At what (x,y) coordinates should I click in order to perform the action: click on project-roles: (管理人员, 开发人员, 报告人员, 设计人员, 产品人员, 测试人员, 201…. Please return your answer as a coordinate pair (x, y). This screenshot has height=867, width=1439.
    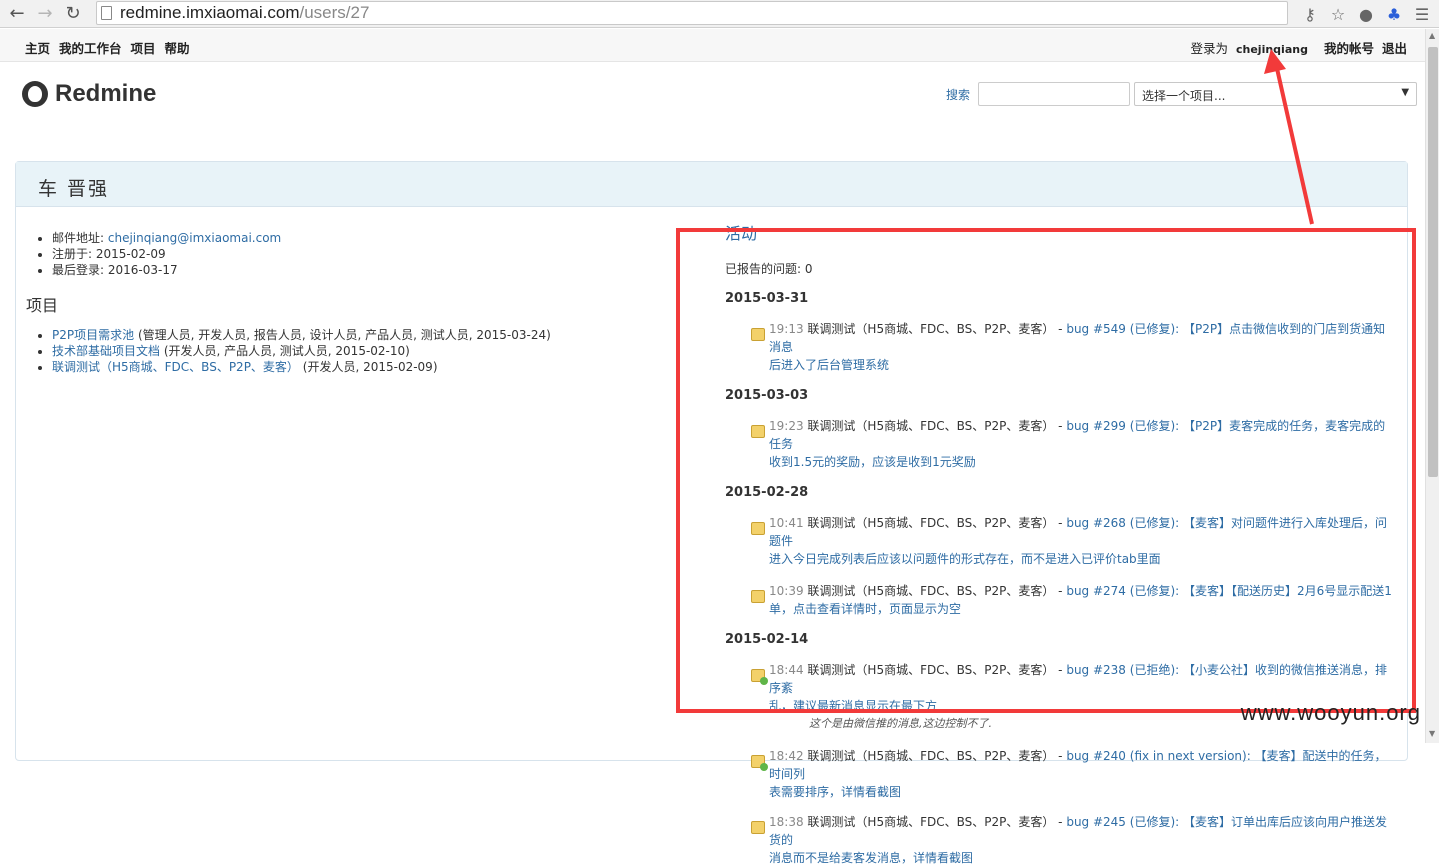
    Looking at the image, I should click on (344, 335).